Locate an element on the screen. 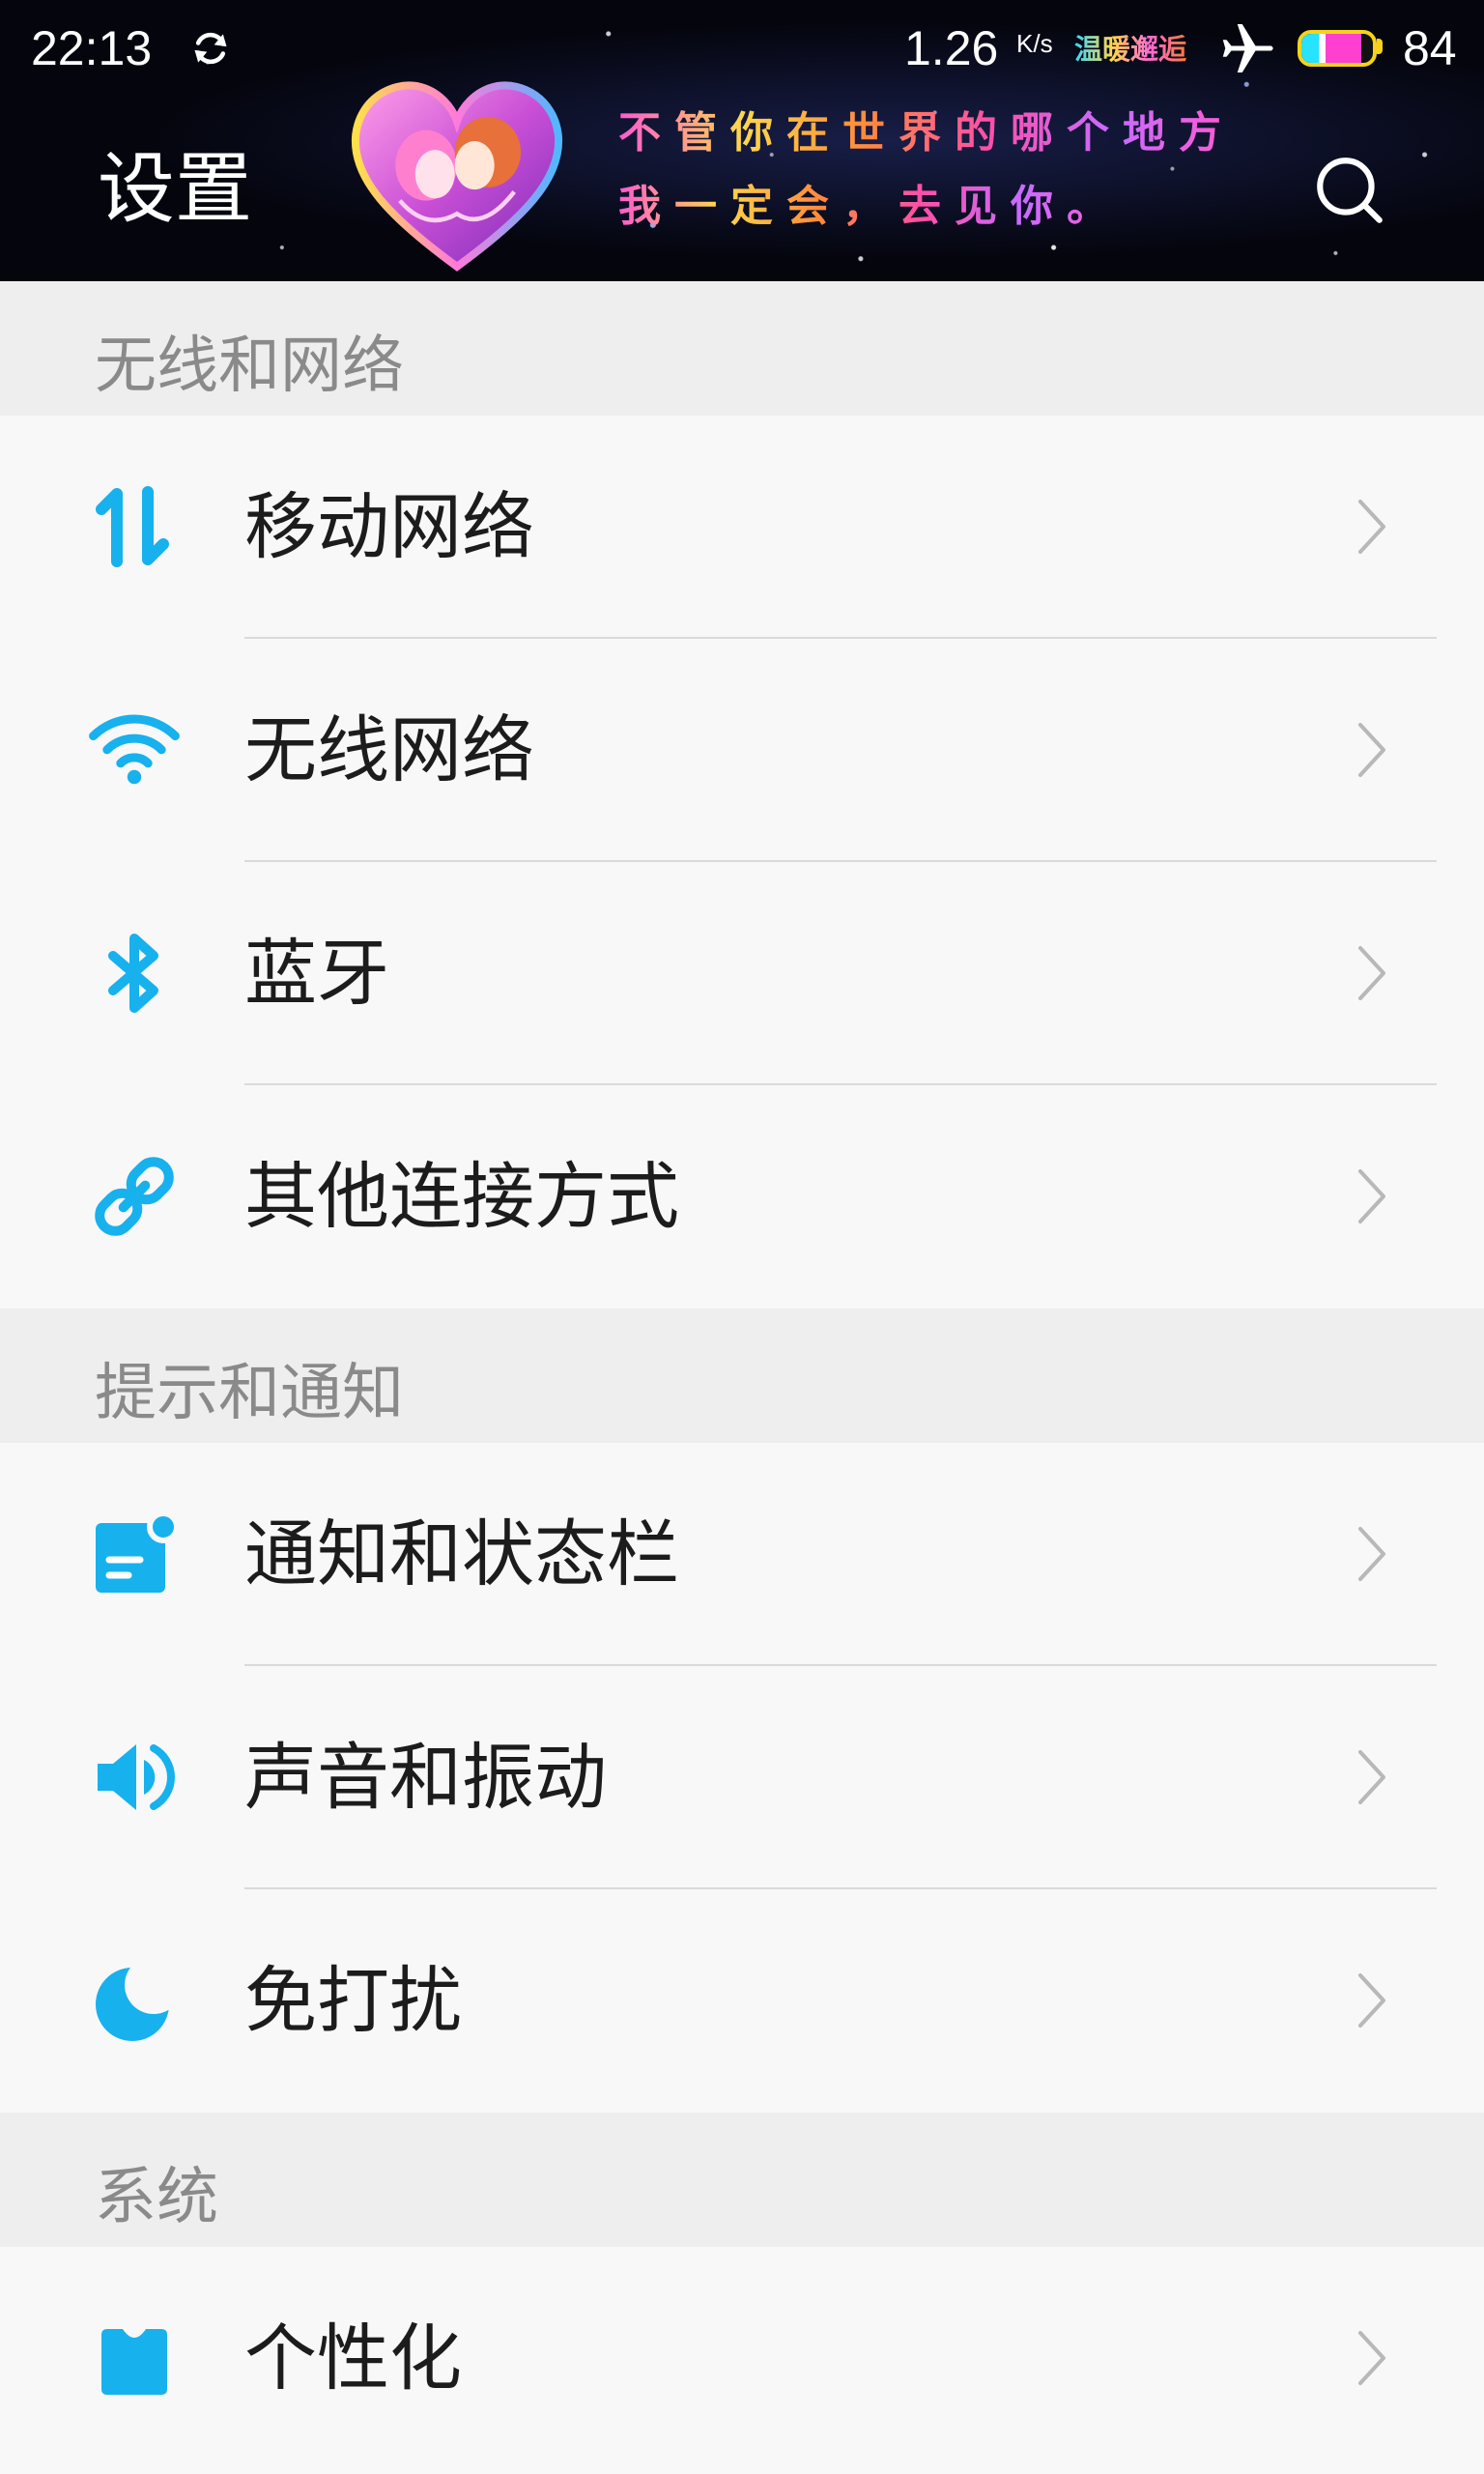 Image resolution: width=1484 pixels, height=2474 pixels. battery-percentage: 84 is located at coordinates (1430, 48).